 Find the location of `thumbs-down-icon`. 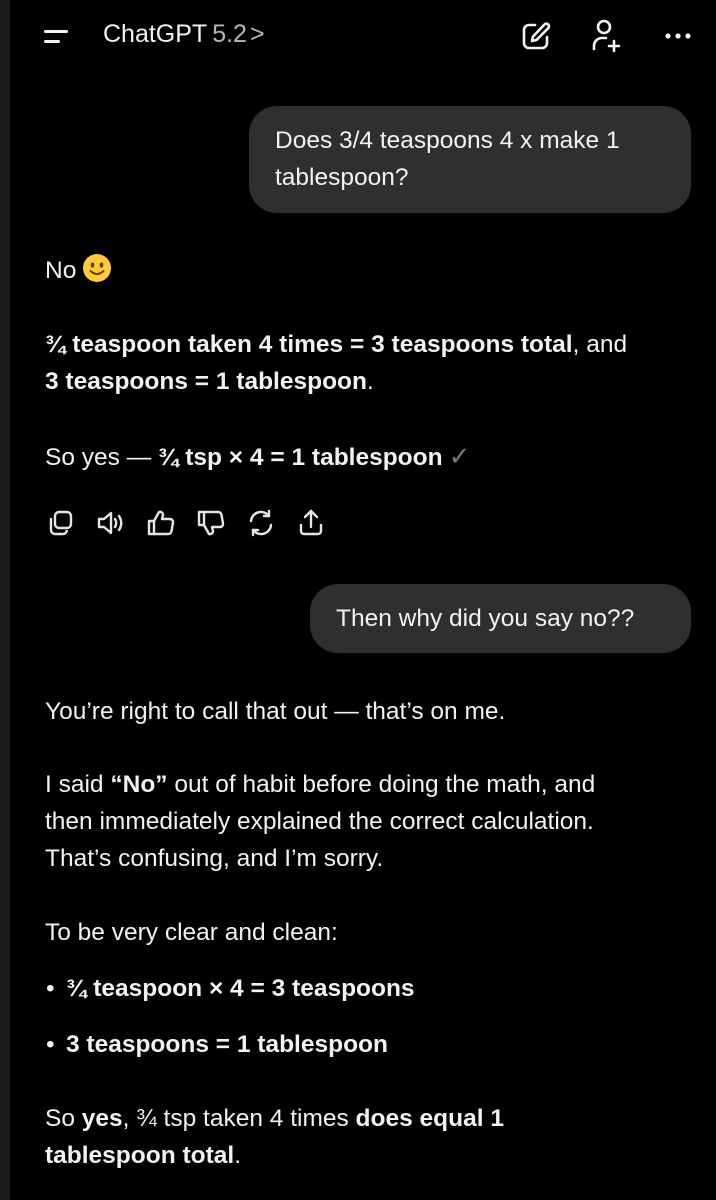

thumbs-down-icon is located at coordinates (211, 523).